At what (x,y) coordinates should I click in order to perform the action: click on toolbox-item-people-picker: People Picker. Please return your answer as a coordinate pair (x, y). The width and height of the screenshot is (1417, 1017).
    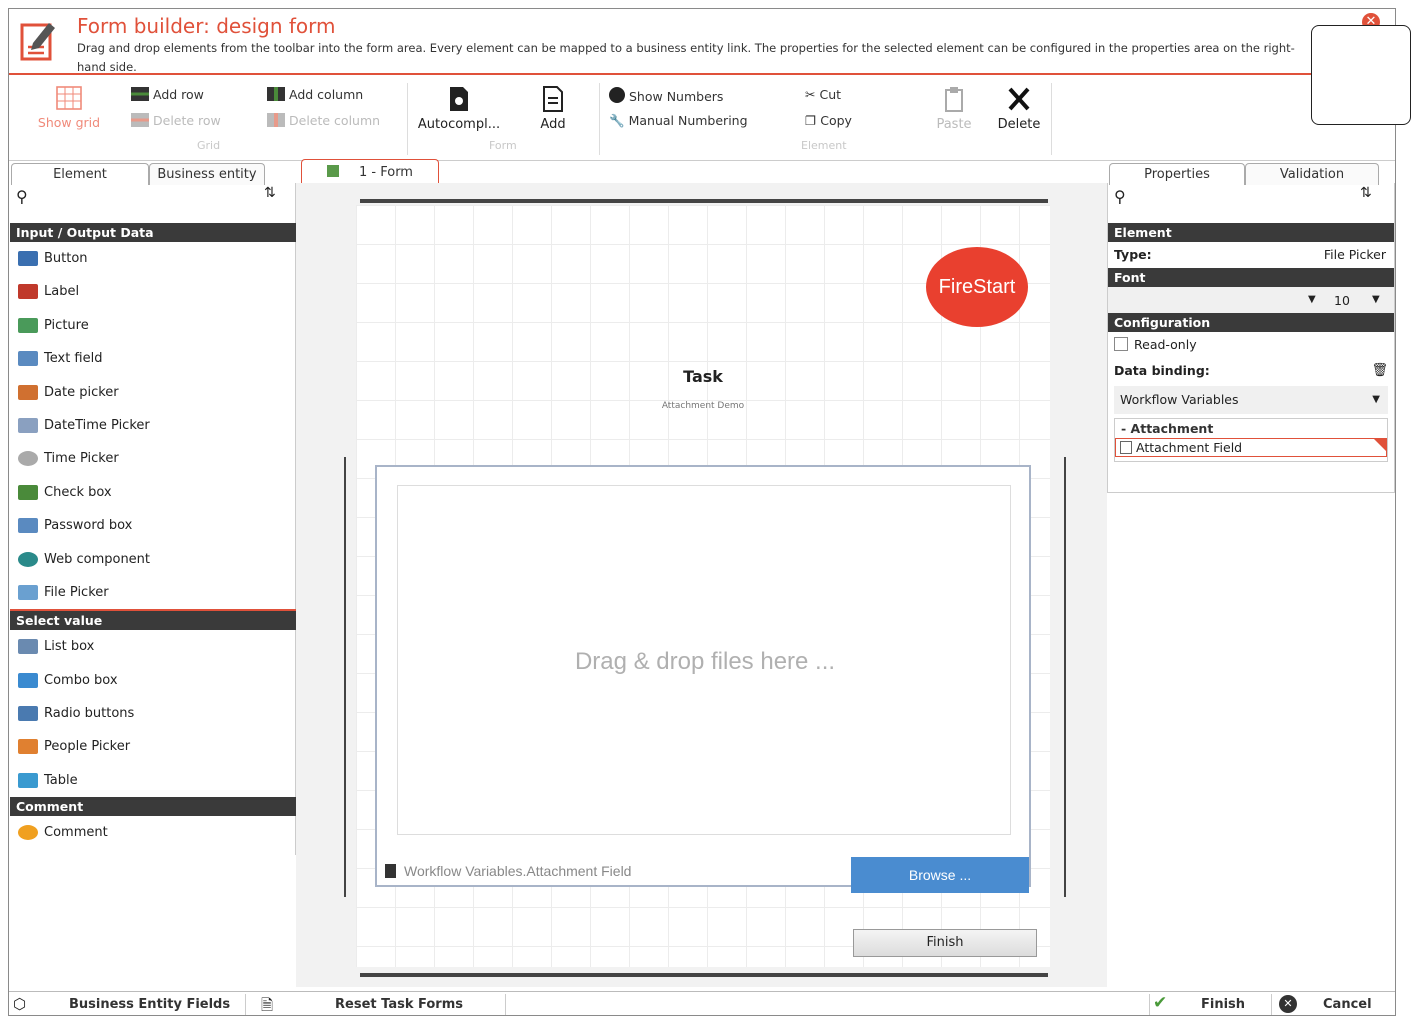
    Looking at the image, I should click on (153, 746).